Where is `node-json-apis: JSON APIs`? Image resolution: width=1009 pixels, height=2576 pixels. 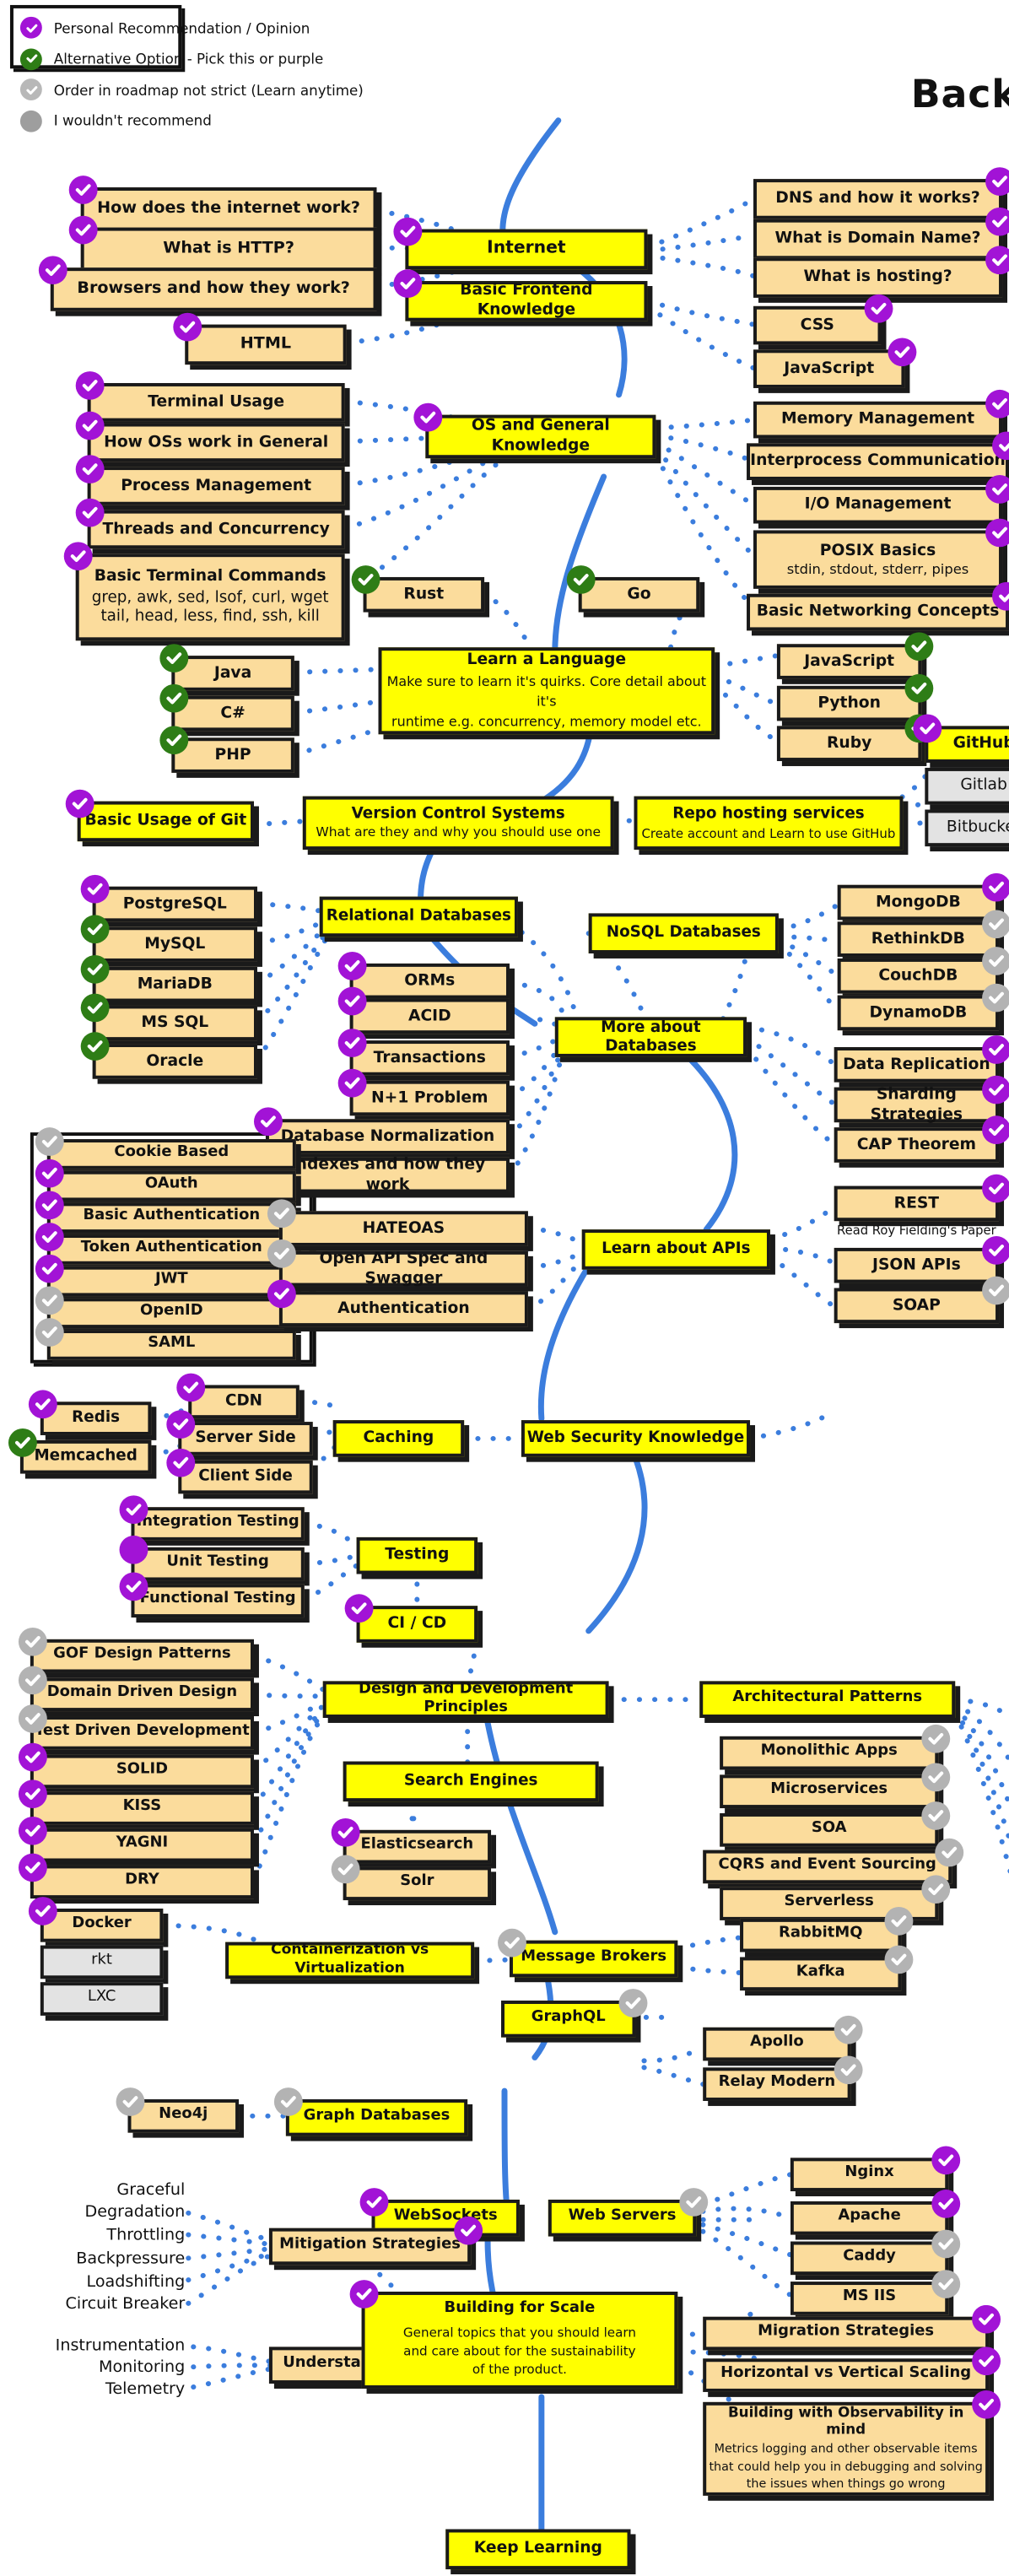
node-json-apis: JSON APIs is located at coordinates (921, 1259).